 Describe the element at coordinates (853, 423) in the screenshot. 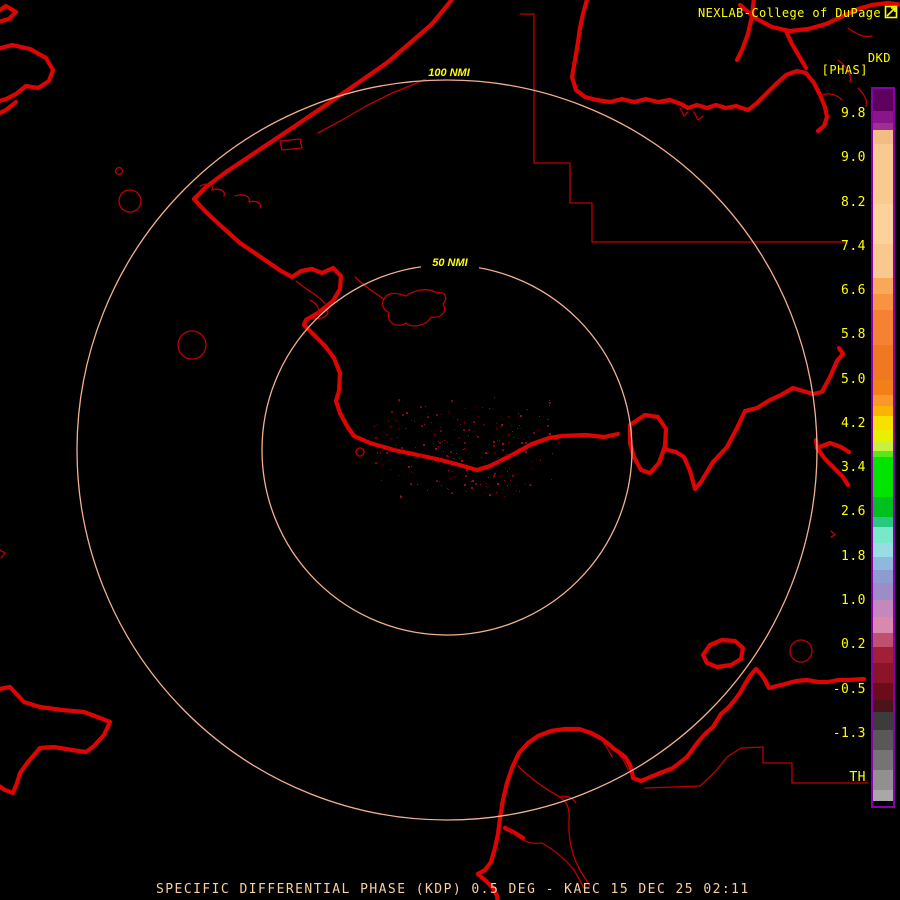

I see `colorbar-tick-label: 4.2` at that location.